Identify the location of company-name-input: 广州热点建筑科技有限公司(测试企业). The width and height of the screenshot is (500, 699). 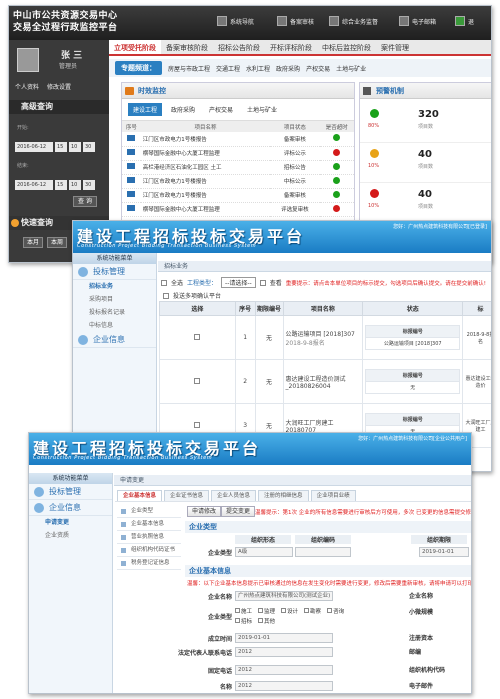
(284, 596).